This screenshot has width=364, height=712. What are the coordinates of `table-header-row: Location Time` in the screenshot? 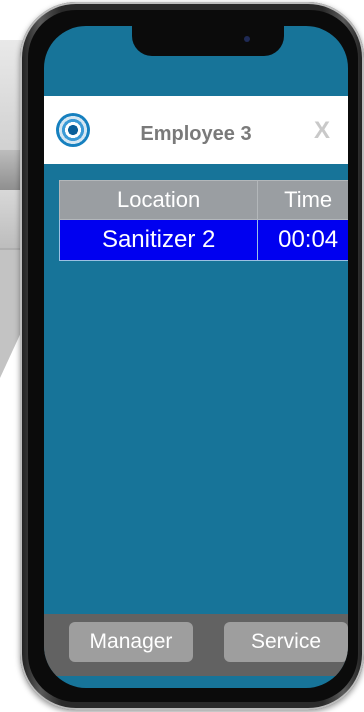 It's located at (203, 200).